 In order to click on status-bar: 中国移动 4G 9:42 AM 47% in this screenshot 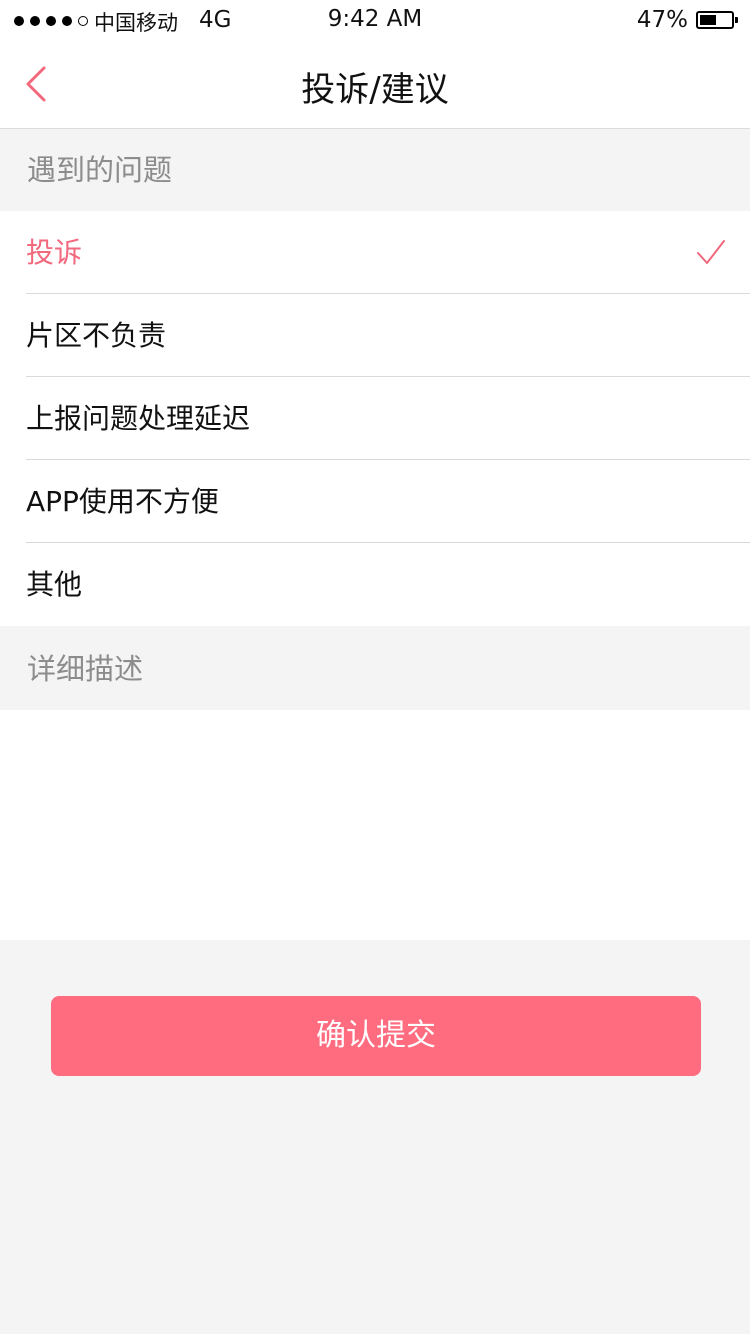, I will do `click(375, 21)`.